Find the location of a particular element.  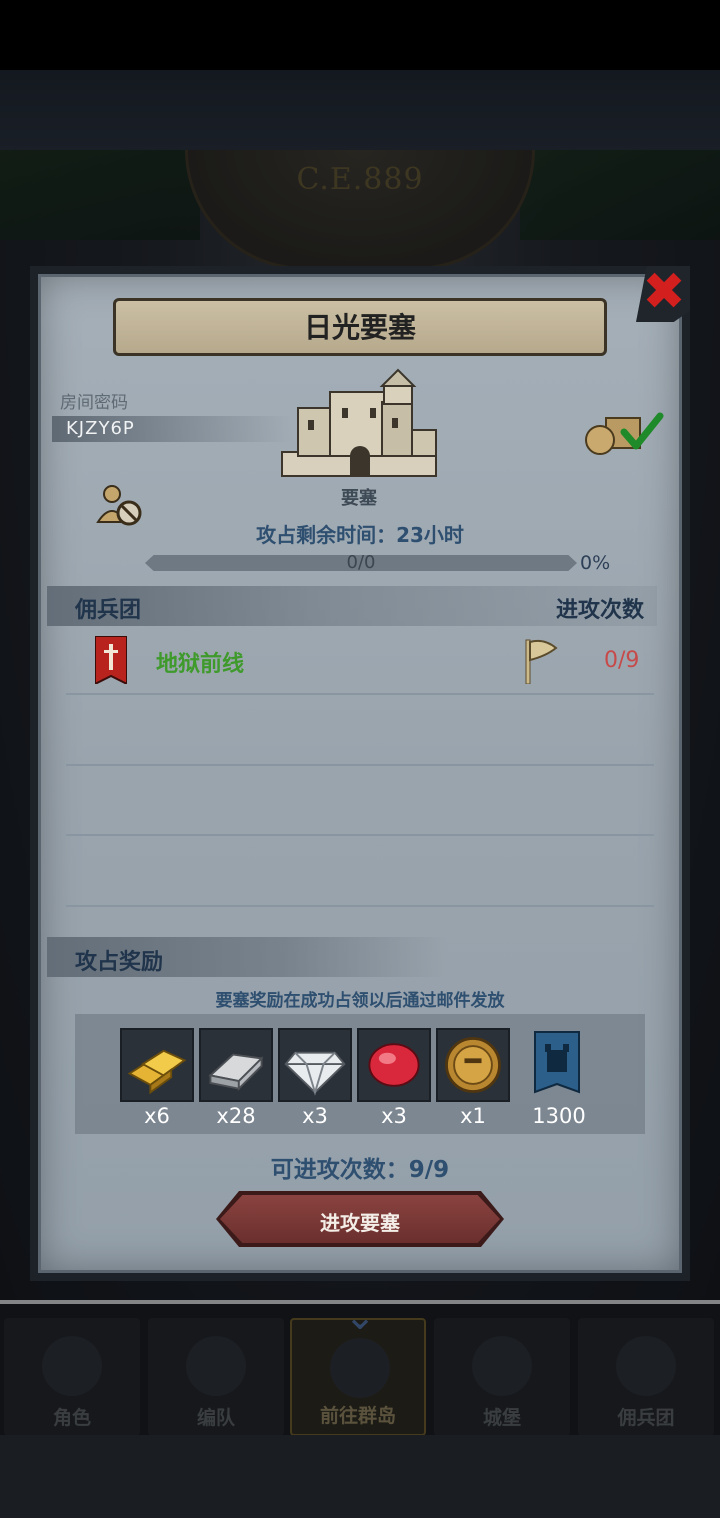

reward-bag-check-icon is located at coordinates (624, 432).